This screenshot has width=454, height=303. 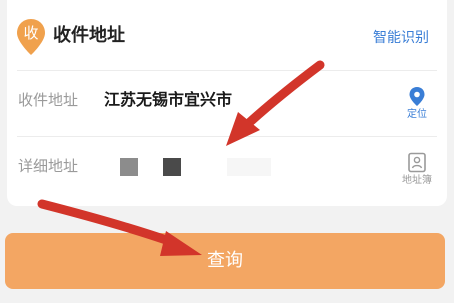 I want to click on map-pin-badge-icon: 收, so click(x=31, y=37).